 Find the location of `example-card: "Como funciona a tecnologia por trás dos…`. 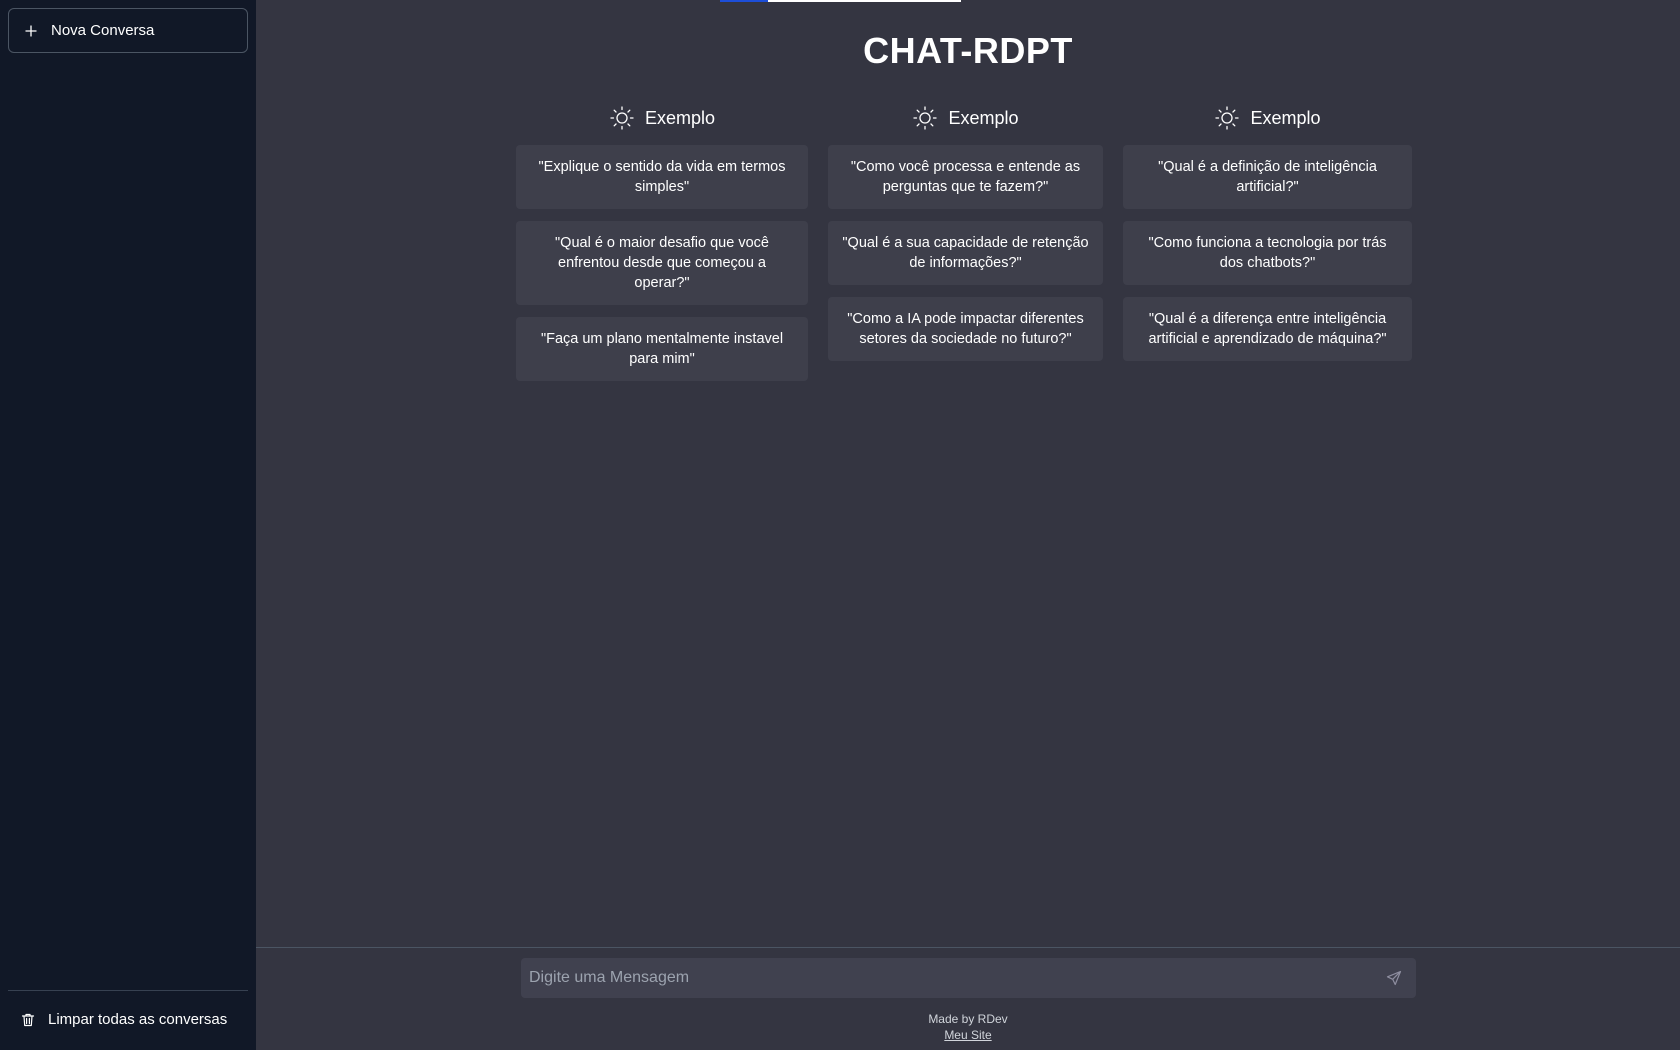

example-card: "Como funciona a tecnologia por trás dos… is located at coordinates (1267, 253).